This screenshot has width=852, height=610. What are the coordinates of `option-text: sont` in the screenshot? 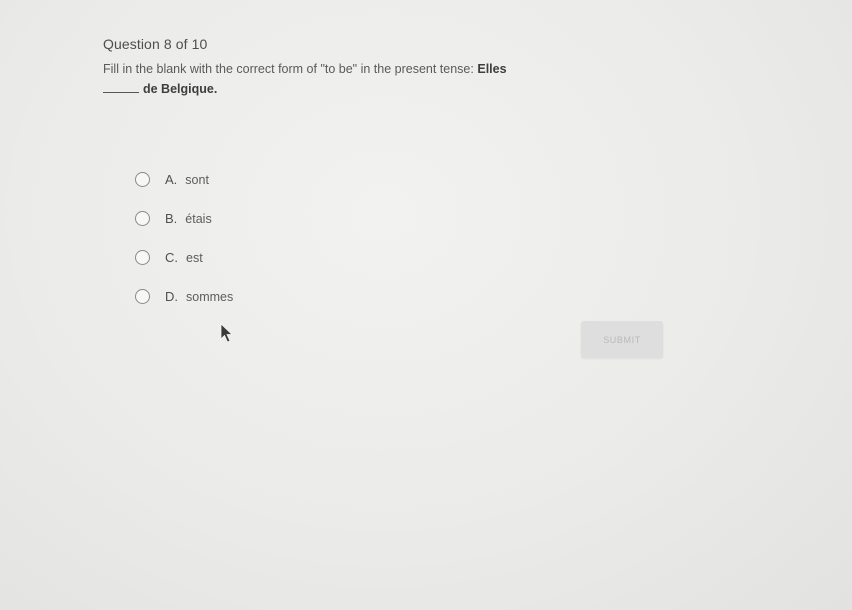 It's located at (197, 179).